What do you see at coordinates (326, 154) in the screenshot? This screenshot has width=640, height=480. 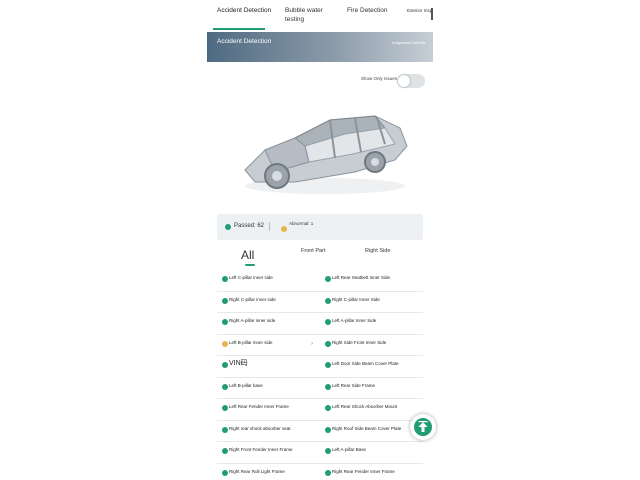 I see `car-body-frame-image` at bounding box center [326, 154].